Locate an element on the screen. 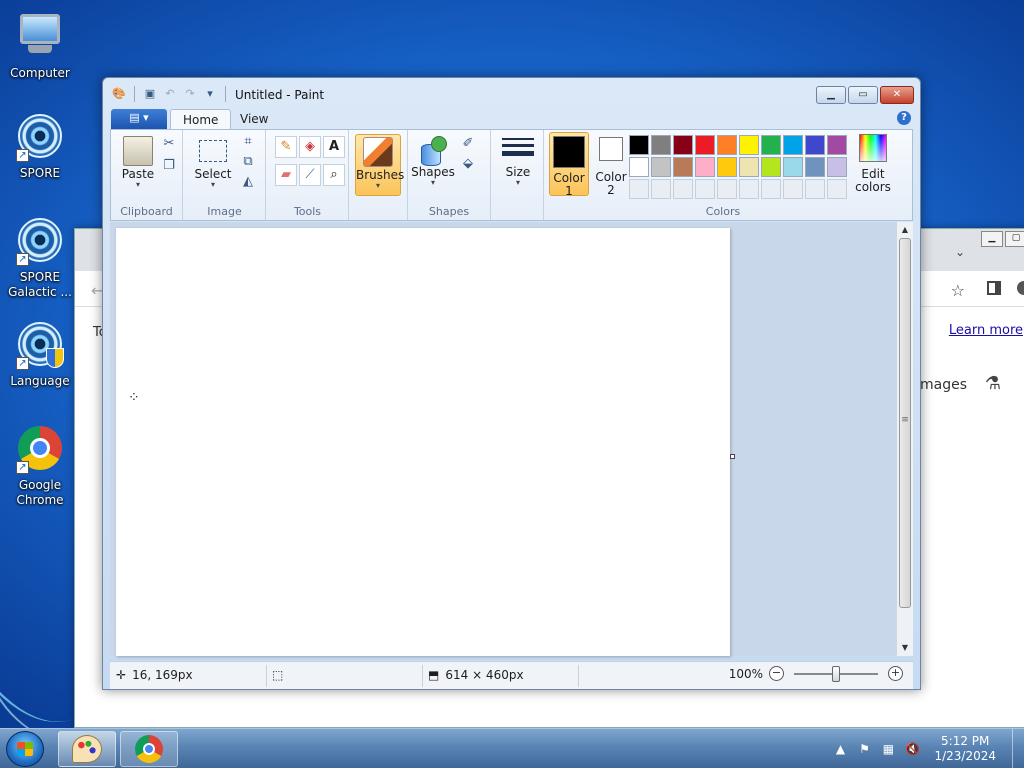 The height and width of the screenshot is (768, 1024). color-spectrum-icon is located at coordinates (873, 148).